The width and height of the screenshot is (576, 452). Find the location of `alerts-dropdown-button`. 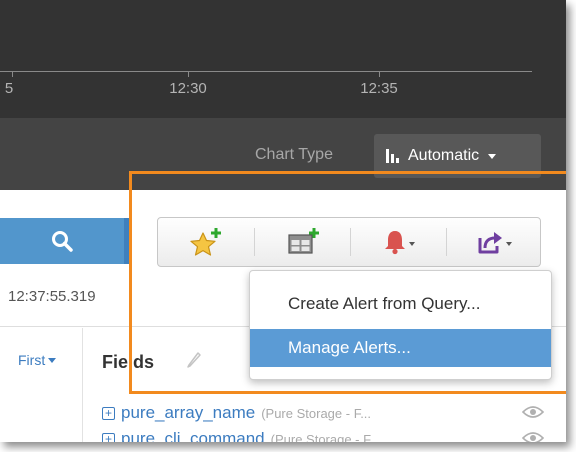

alerts-dropdown-button is located at coordinates (398, 242).